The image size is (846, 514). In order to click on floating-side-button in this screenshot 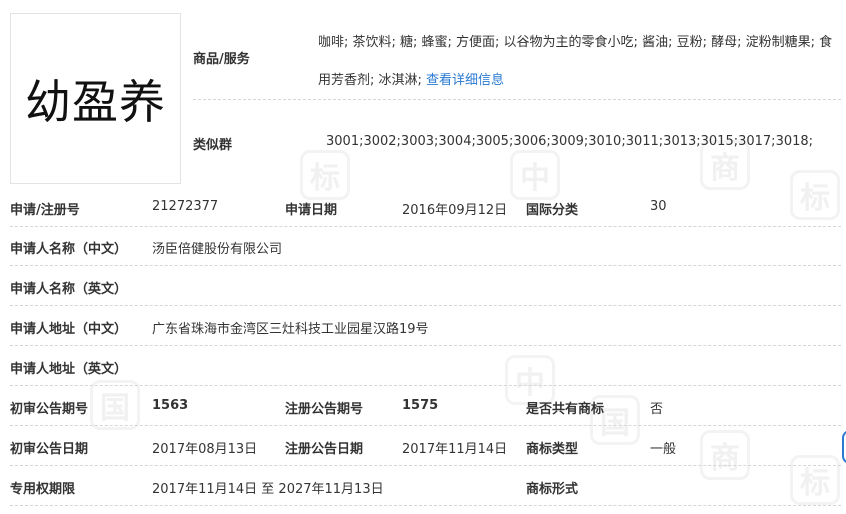, I will do `click(844, 447)`.